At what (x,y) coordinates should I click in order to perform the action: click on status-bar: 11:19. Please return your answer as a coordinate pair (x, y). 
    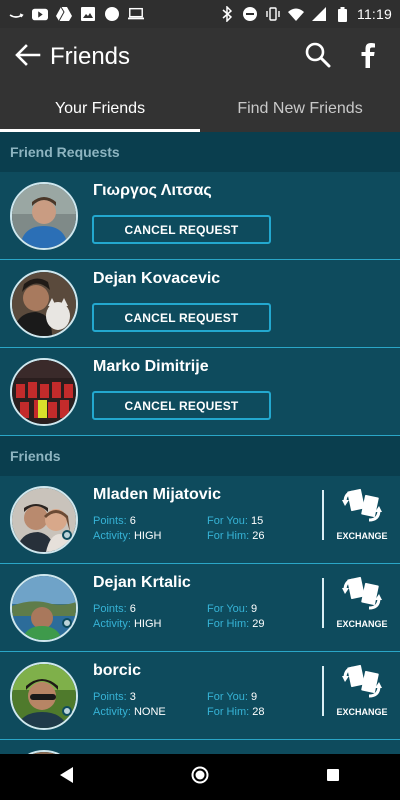
    Looking at the image, I should click on (200, 14).